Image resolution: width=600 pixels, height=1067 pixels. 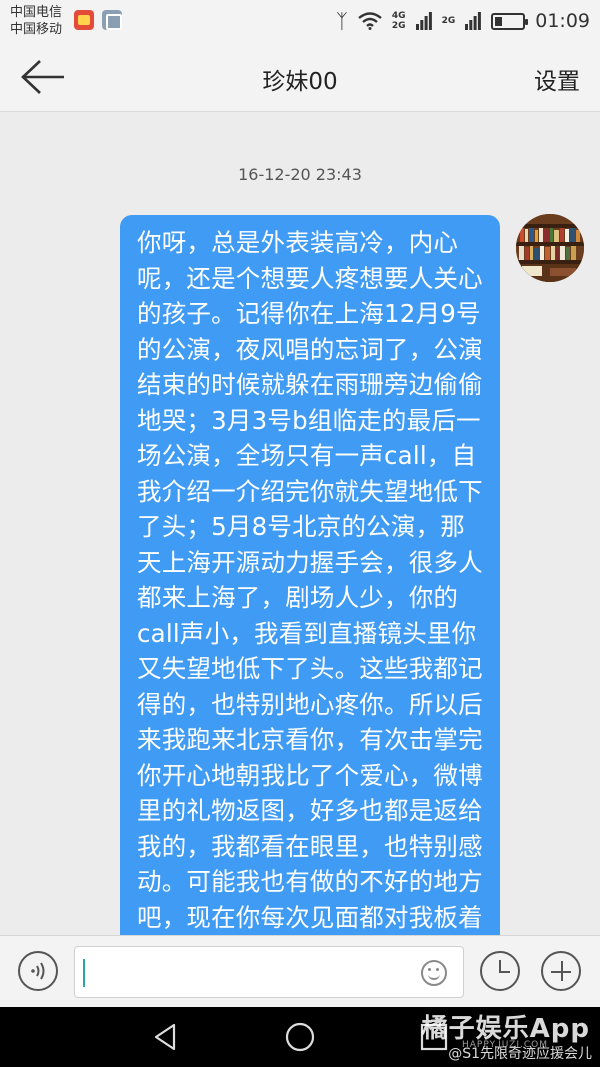 What do you see at coordinates (423, 21) in the screenshot?
I see `signal-strength-1-icon` at bounding box center [423, 21].